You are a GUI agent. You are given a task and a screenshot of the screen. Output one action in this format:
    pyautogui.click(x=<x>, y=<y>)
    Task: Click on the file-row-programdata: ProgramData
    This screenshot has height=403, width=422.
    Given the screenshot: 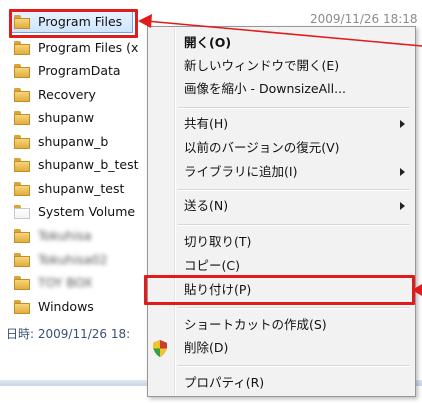 What is the action you would take?
    pyautogui.click(x=67, y=70)
    